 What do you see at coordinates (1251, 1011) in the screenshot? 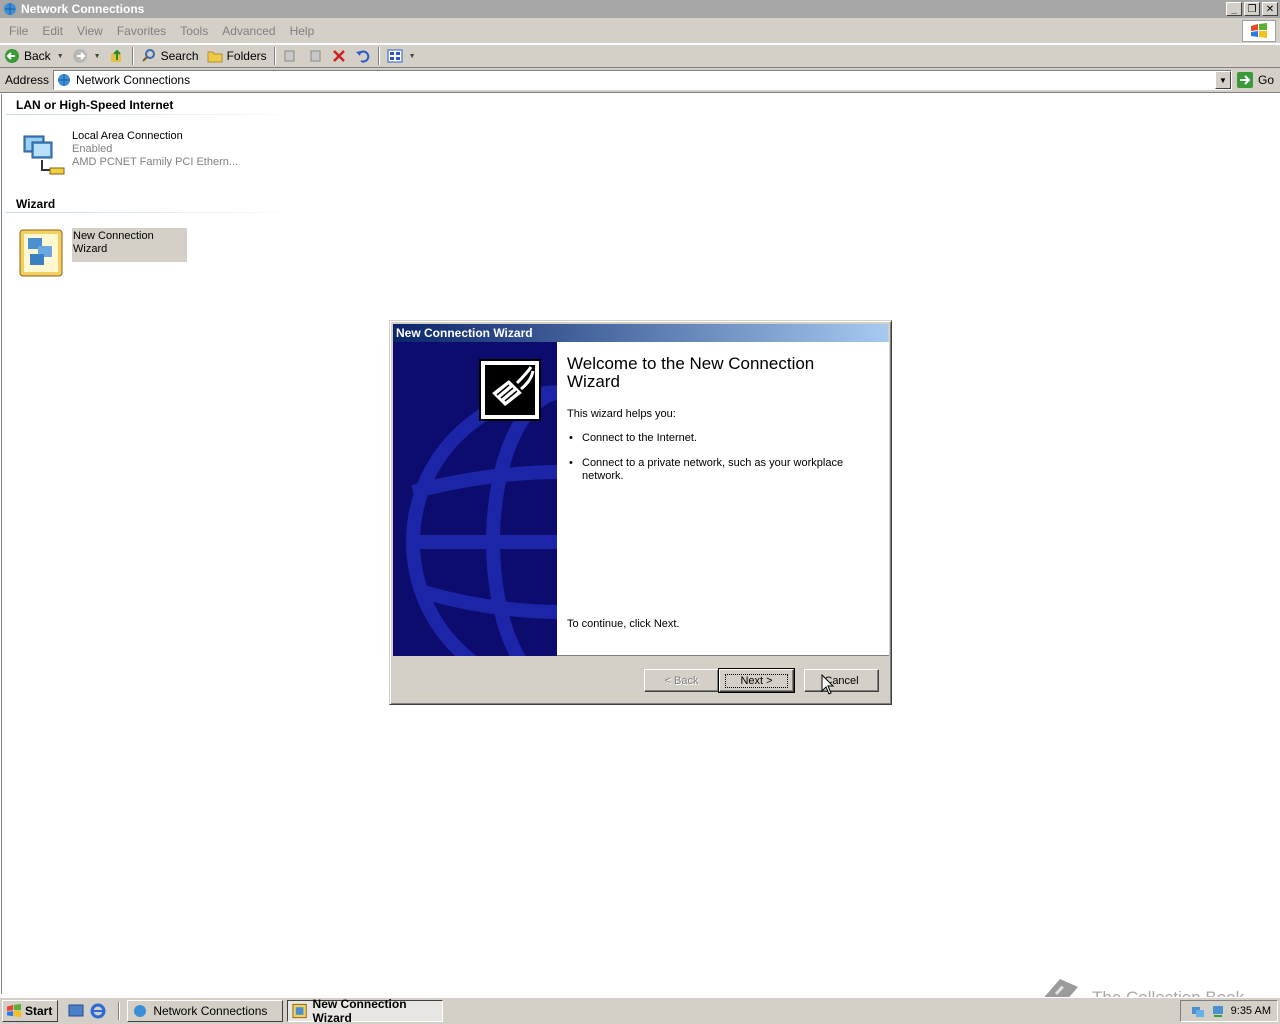
I see `clock: 9:35 AM` at bounding box center [1251, 1011].